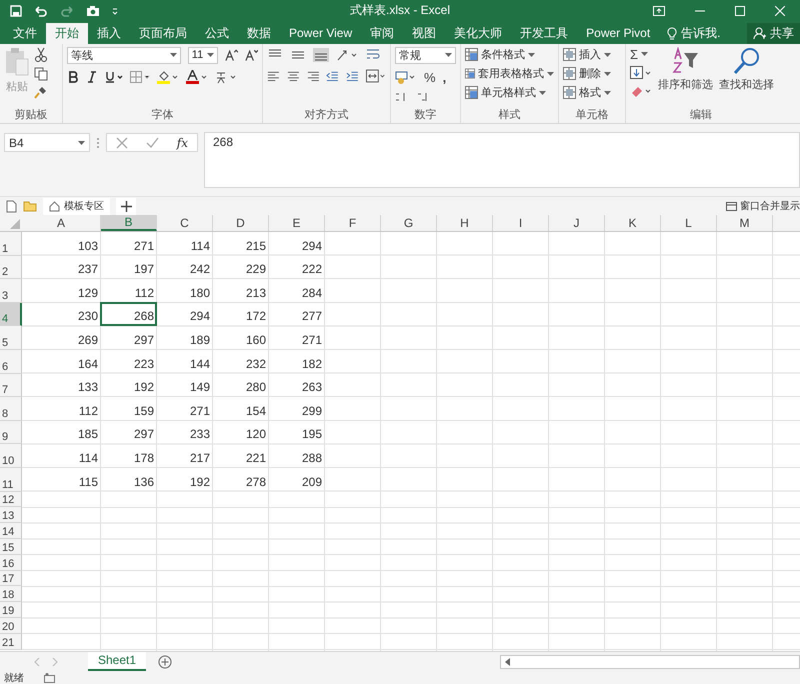  Describe the element at coordinates (11, 244) in the screenshot. I see `row-header: 1` at that location.